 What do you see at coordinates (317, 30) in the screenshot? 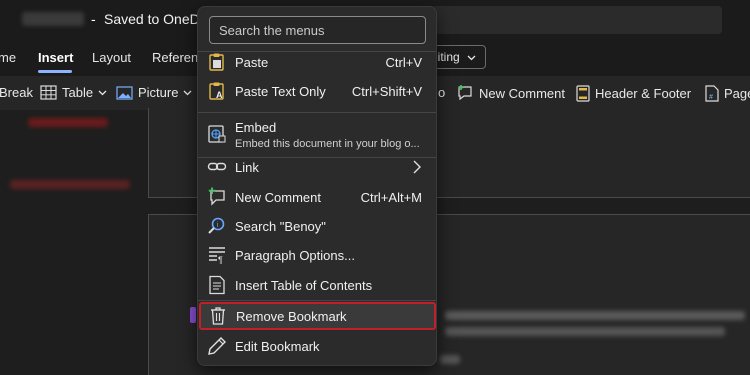
I see `menu-search-input` at bounding box center [317, 30].